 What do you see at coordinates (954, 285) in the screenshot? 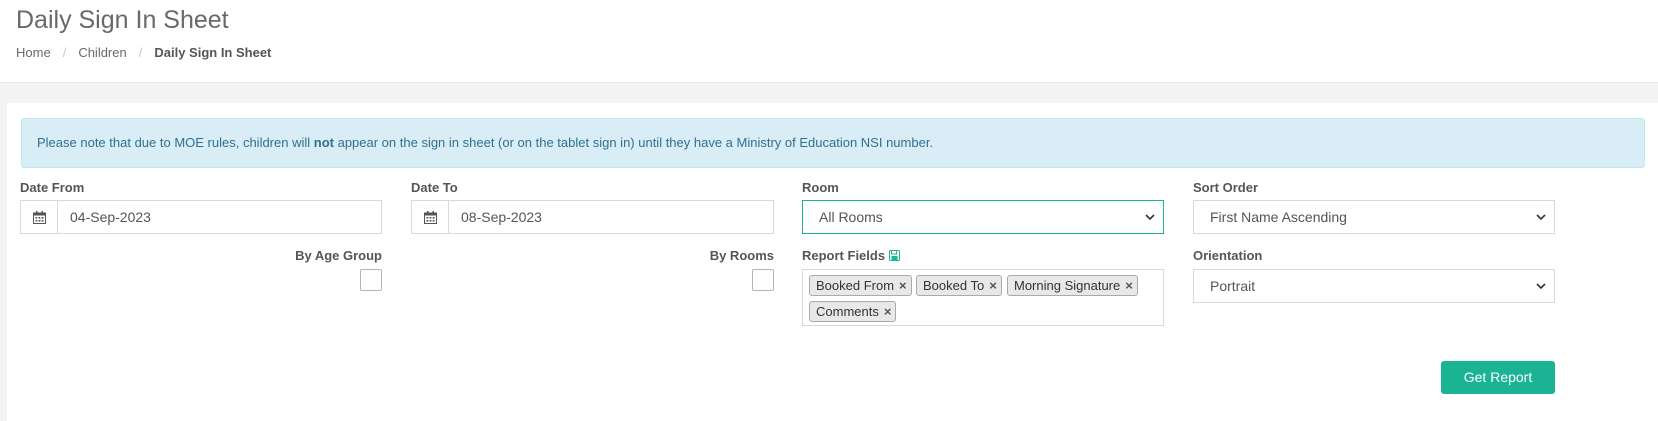
I see `tag-label: Booked To` at bounding box center [954, 285].